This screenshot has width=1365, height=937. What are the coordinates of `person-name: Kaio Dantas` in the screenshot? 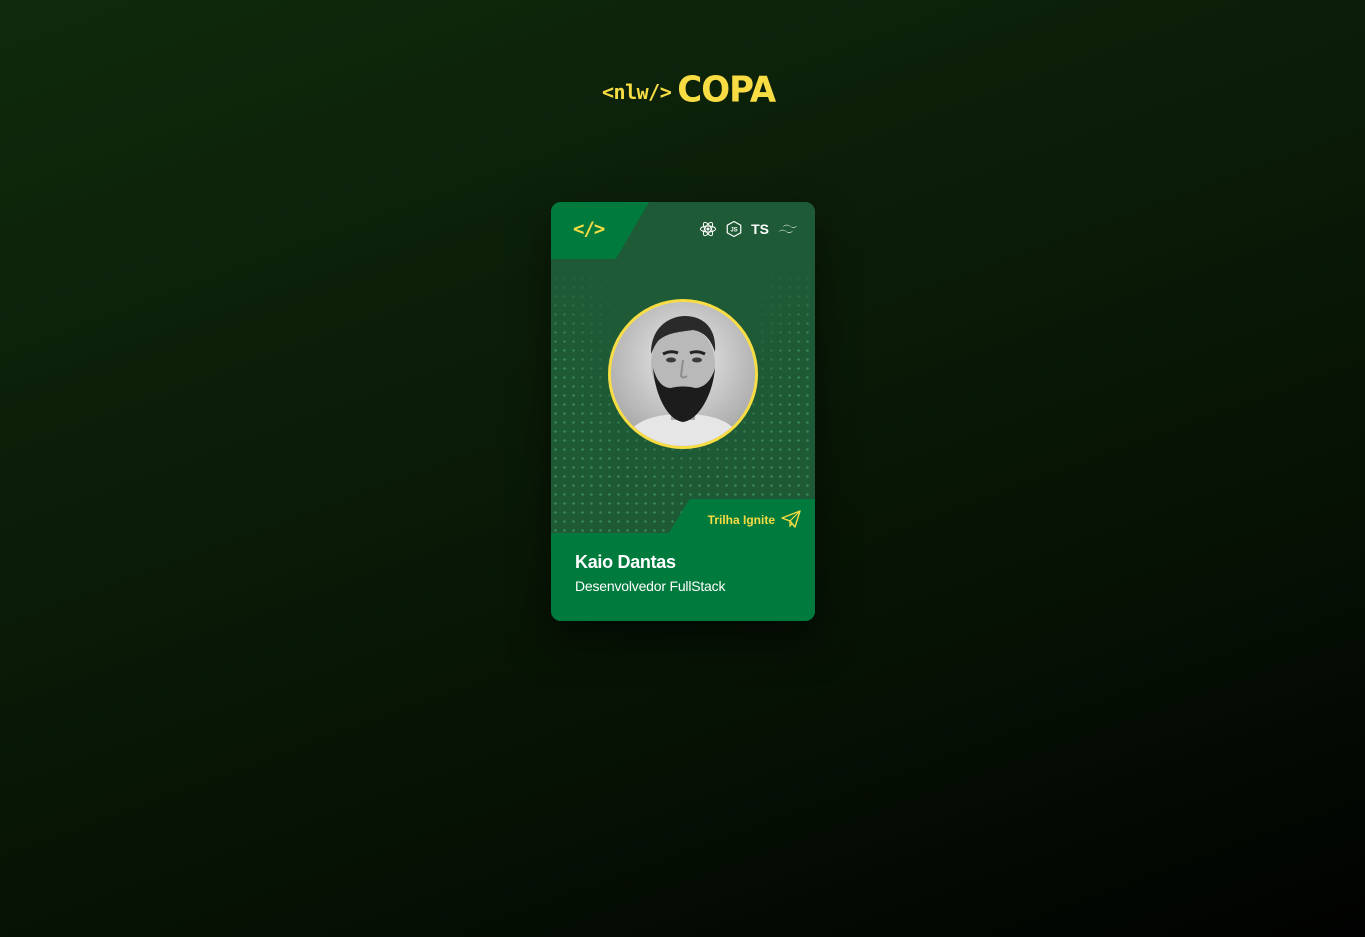 It's located at (625, 562).